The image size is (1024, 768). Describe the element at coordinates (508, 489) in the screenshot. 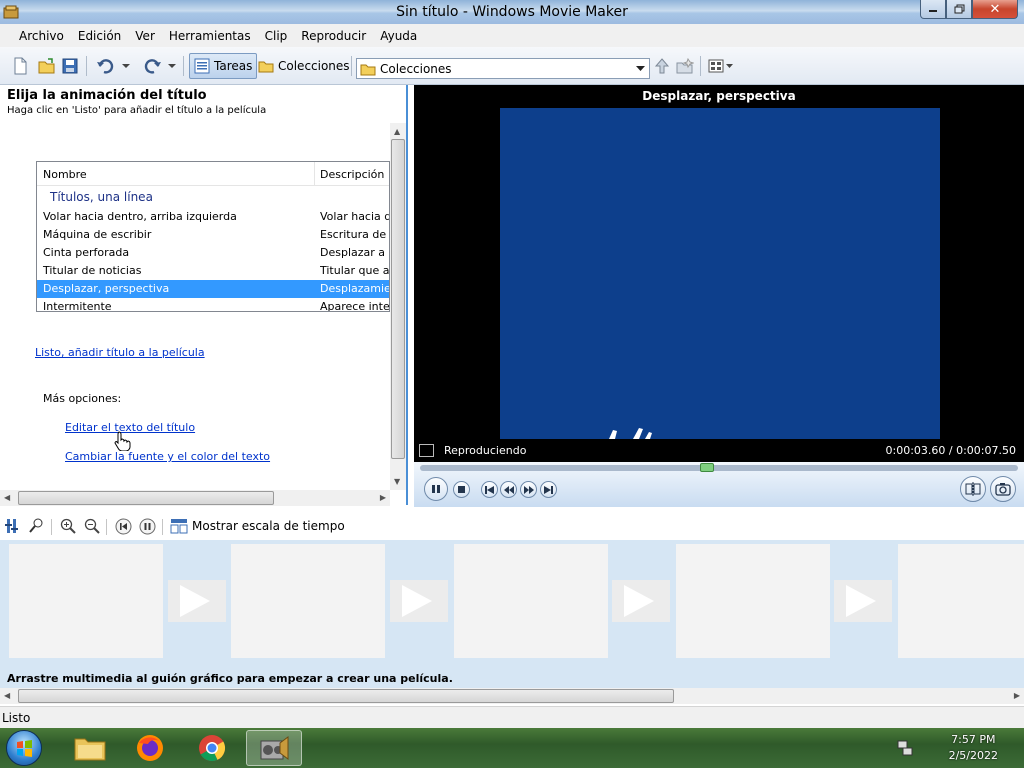

I see `rewind-button` at that location.